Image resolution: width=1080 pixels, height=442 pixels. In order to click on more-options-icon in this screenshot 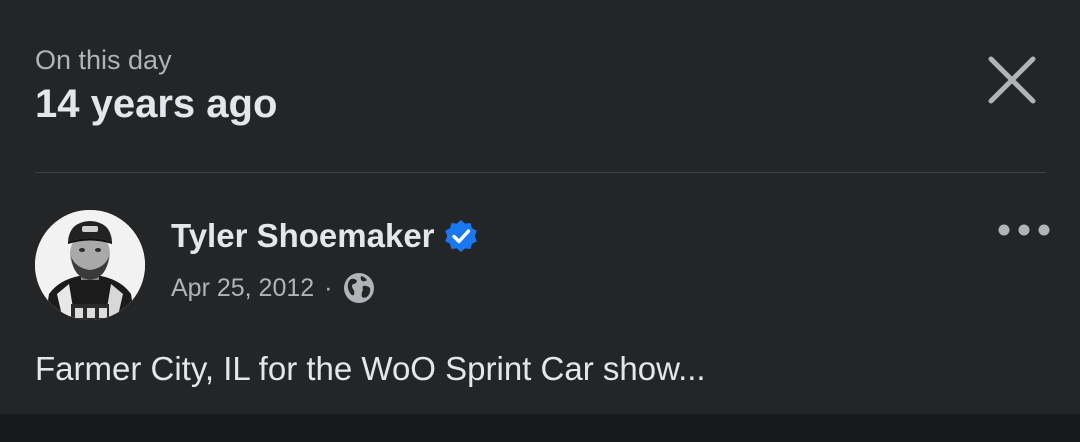, I will do `click(1024, 230)`.